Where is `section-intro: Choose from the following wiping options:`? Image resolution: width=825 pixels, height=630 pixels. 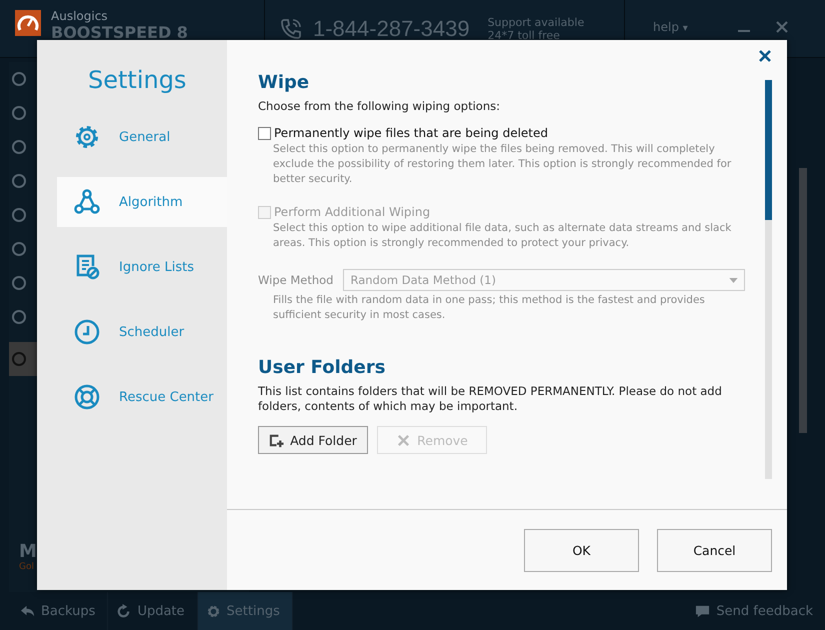
section-intro: Choose from the following wiping options: is located at coordinates (379, 106).